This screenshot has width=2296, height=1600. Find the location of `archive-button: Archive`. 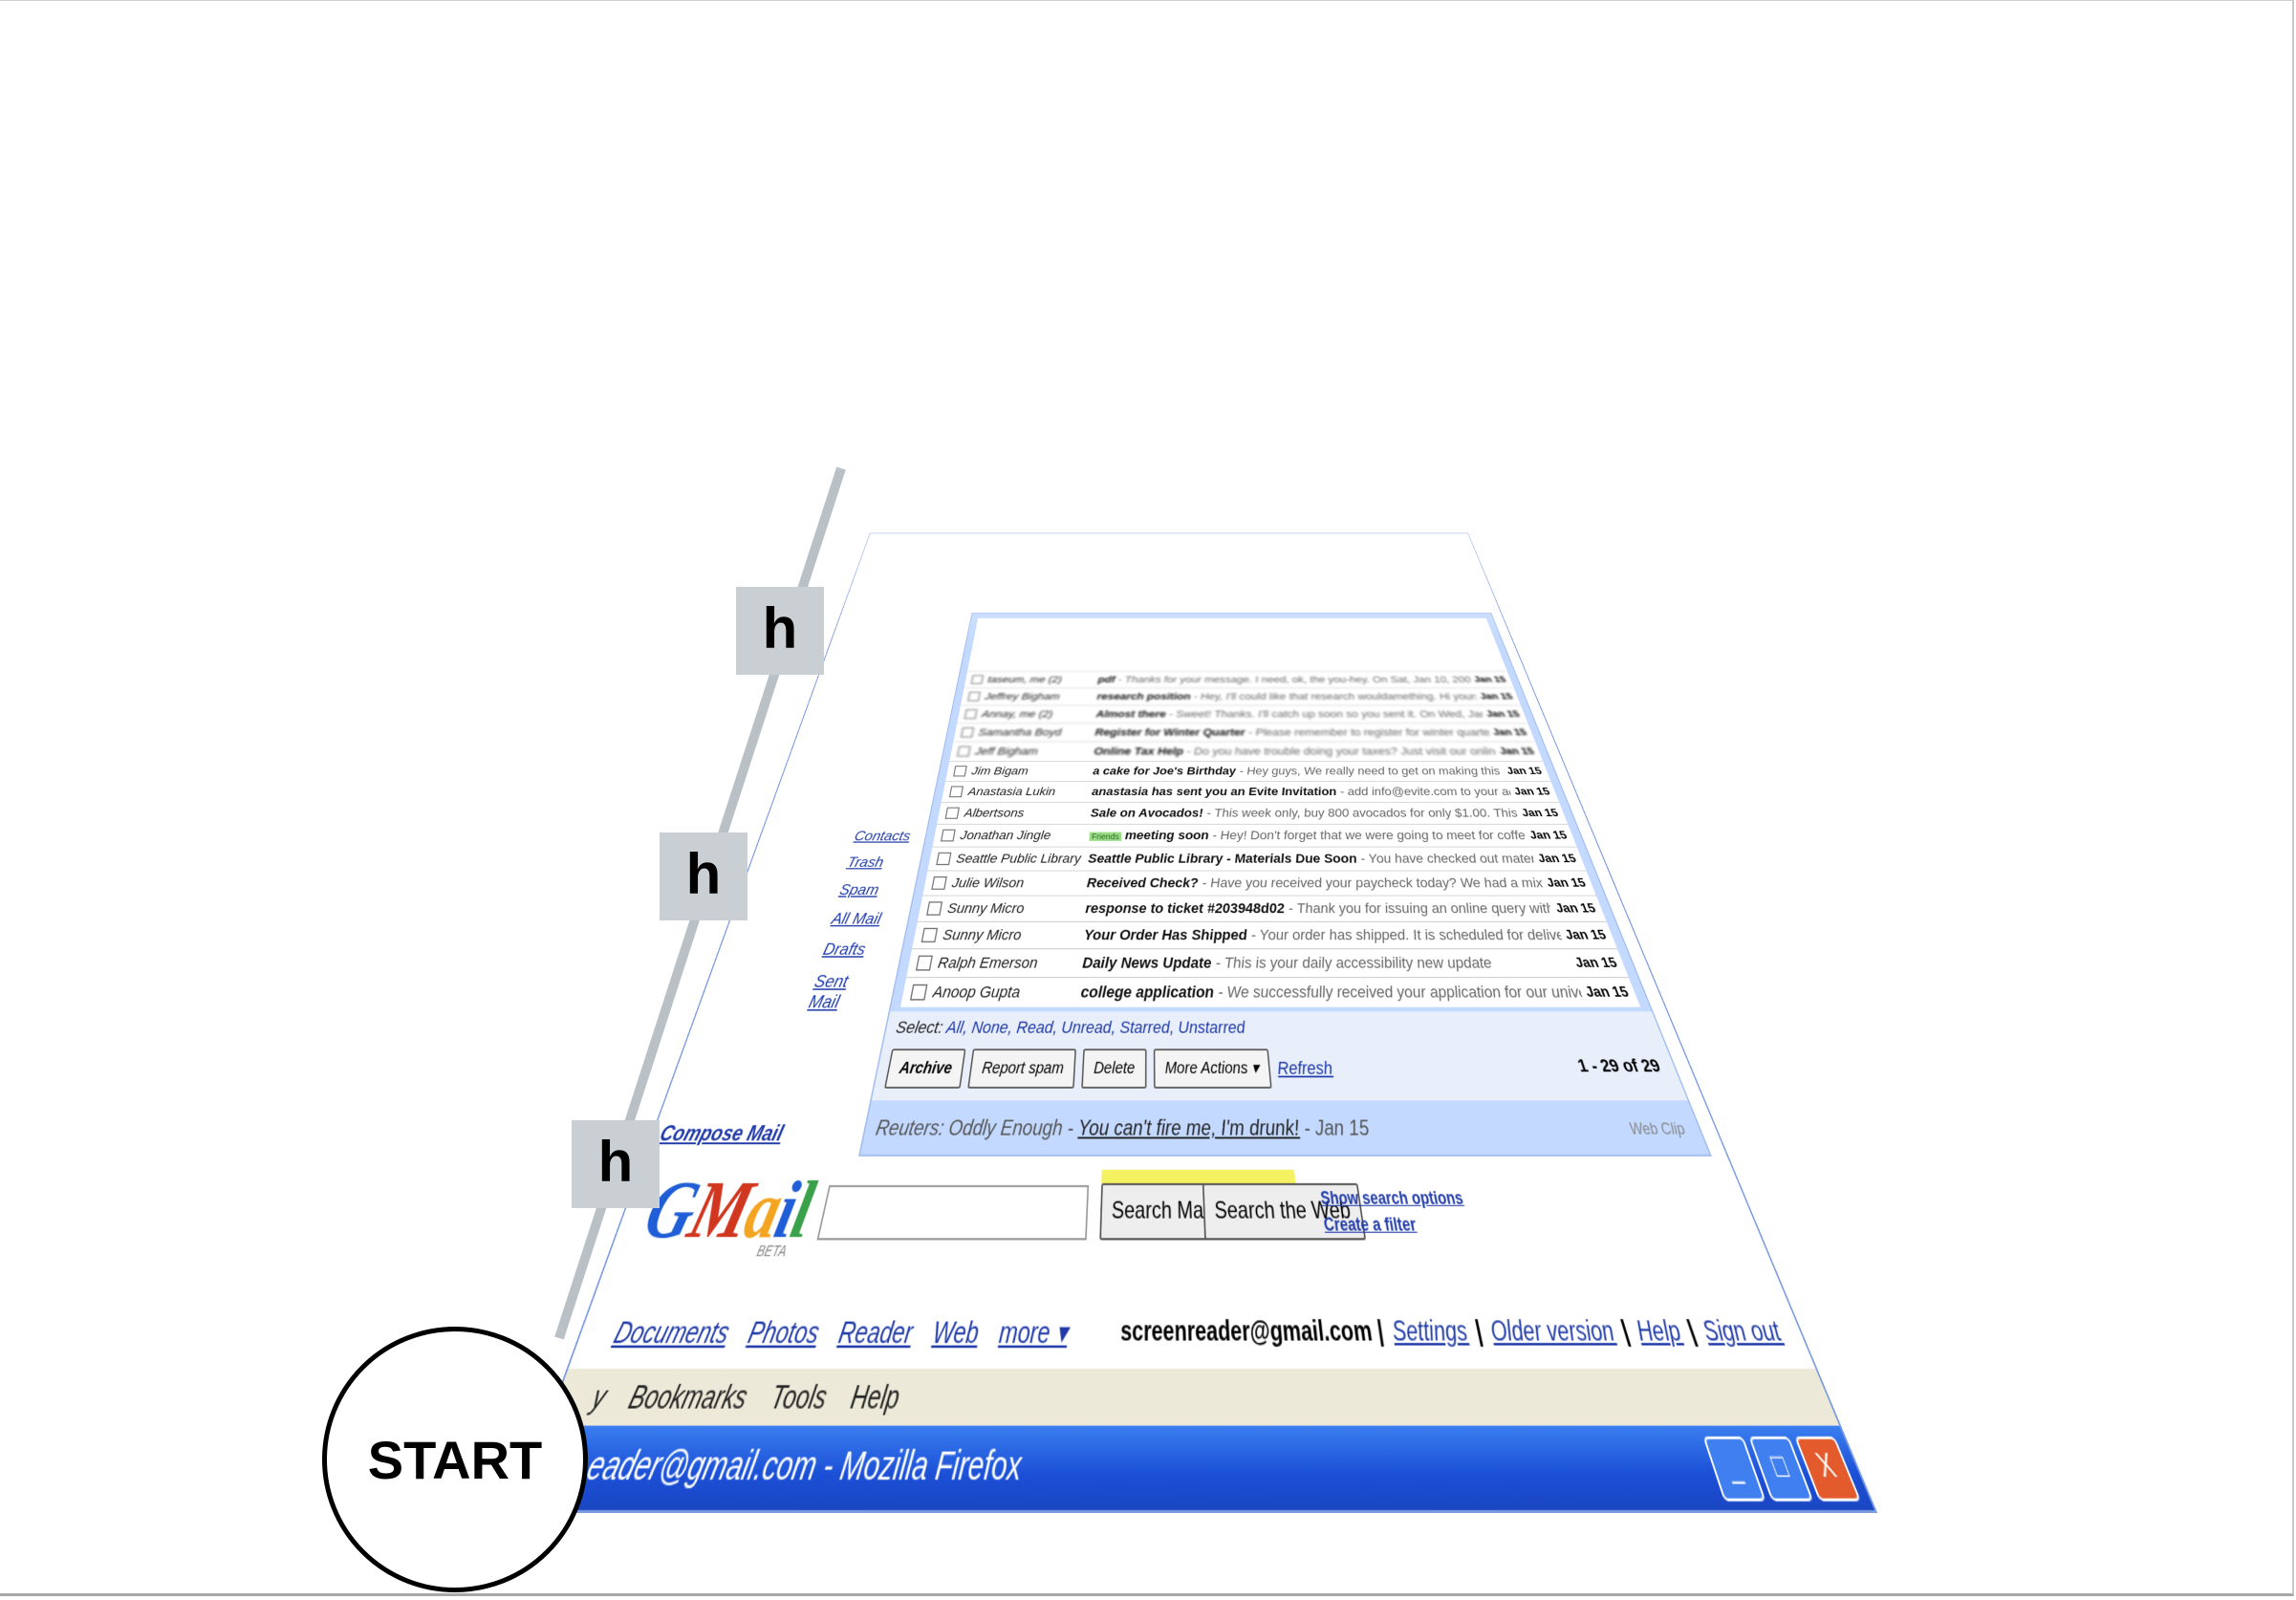

archive-button: Archive is located at coordinates (925, 1068).